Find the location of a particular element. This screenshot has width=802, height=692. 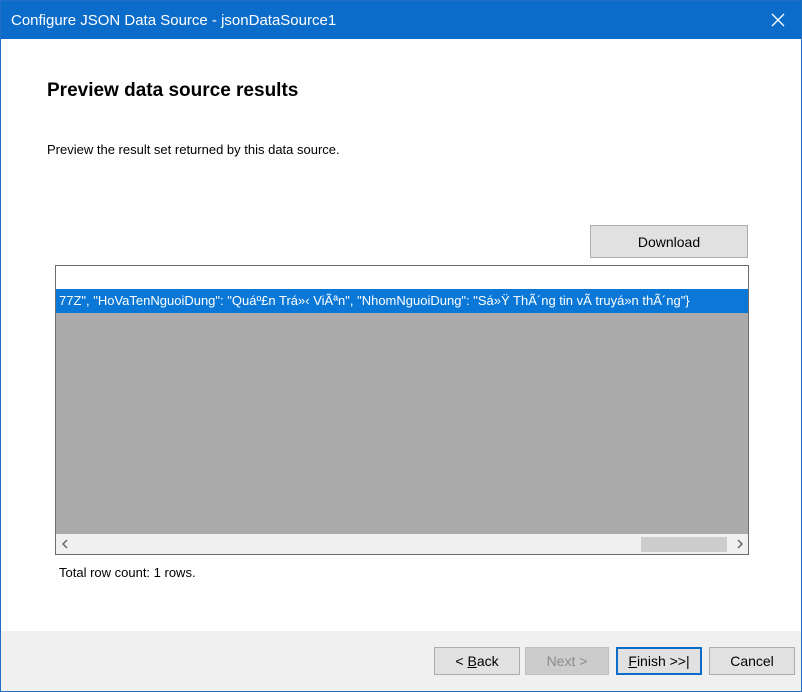

grid-header is located at coordinates (402, 277).